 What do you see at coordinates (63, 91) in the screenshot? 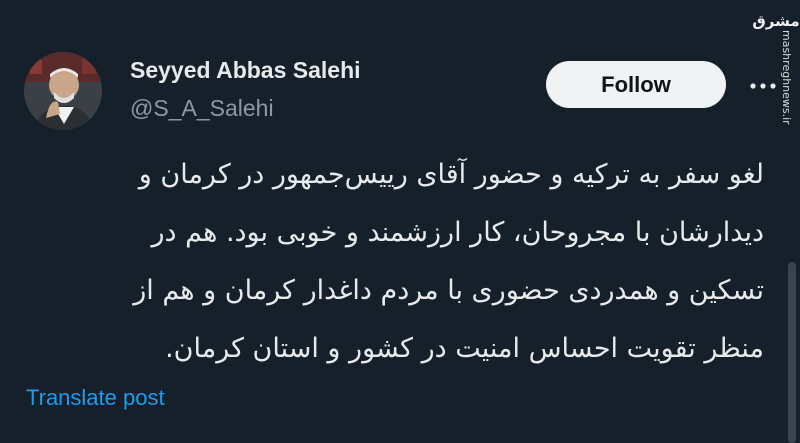
I see `avatar` at bounding box center [63, 91].